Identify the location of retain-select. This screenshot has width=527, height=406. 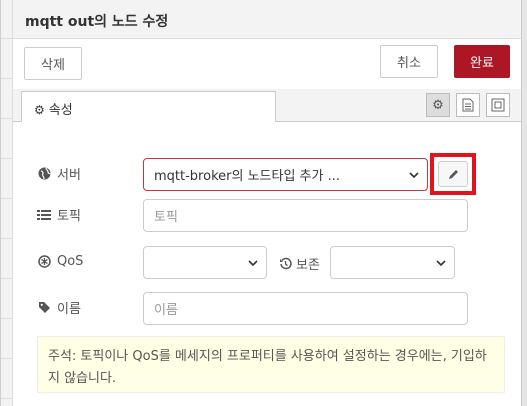
(392, 262).